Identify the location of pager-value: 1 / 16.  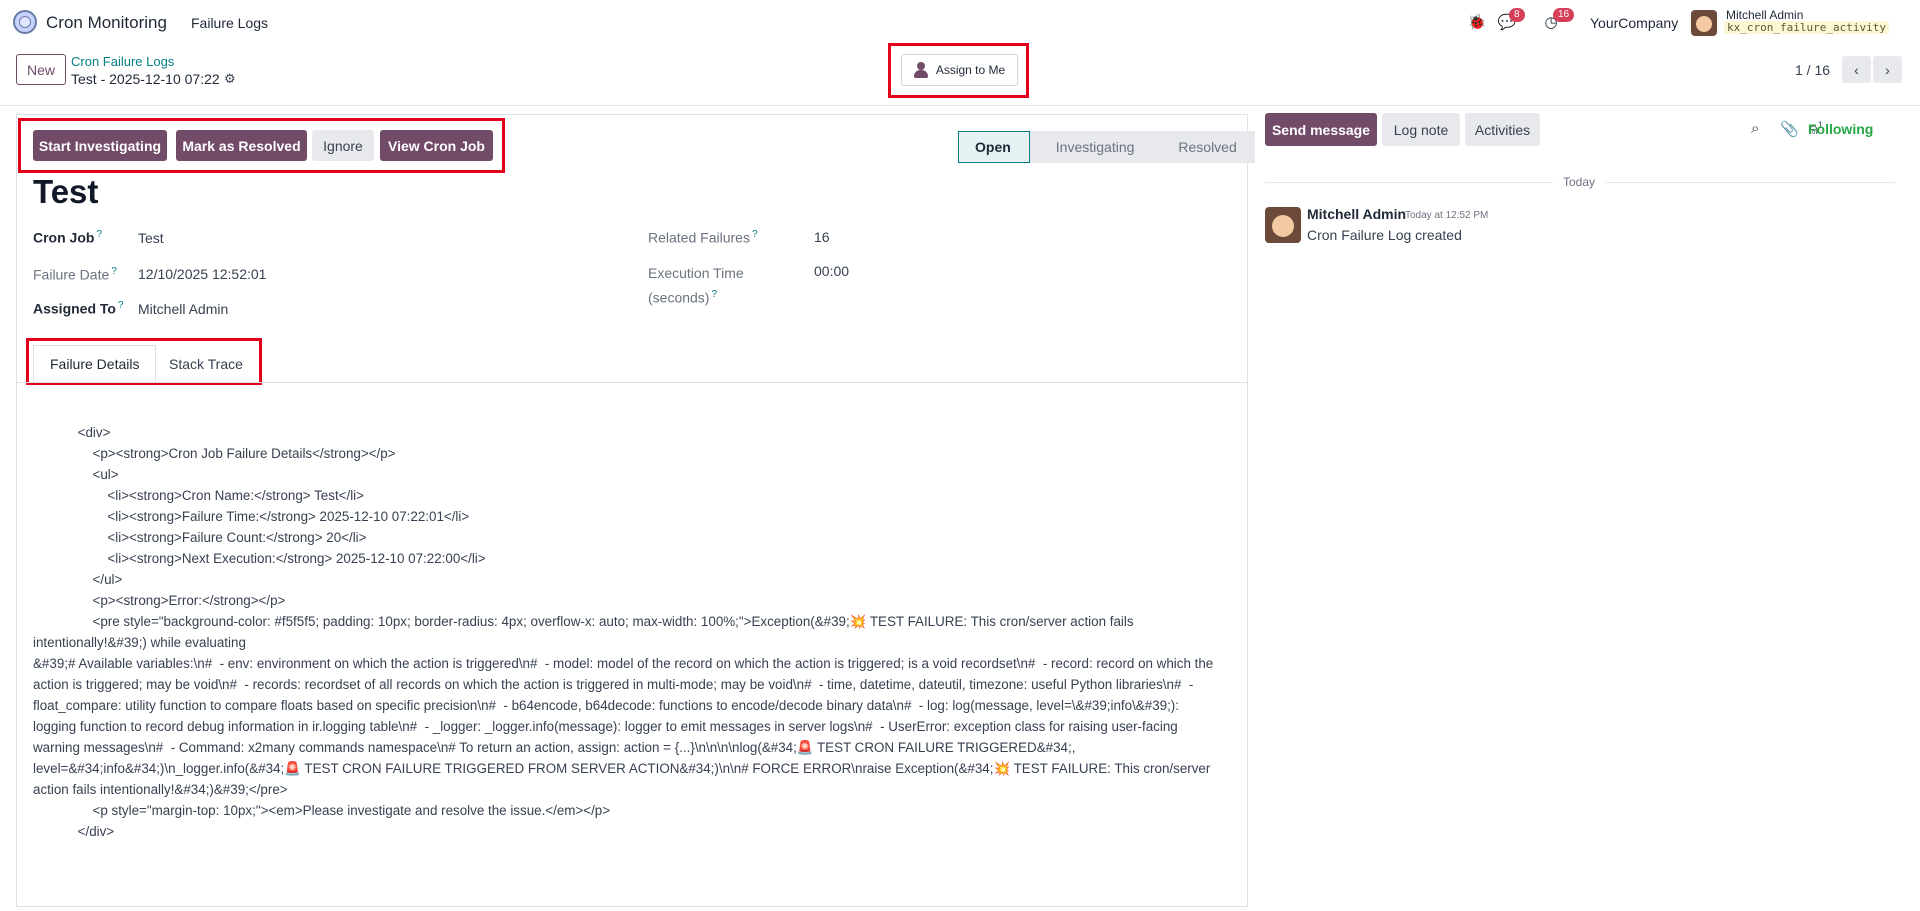
(1812, 70).